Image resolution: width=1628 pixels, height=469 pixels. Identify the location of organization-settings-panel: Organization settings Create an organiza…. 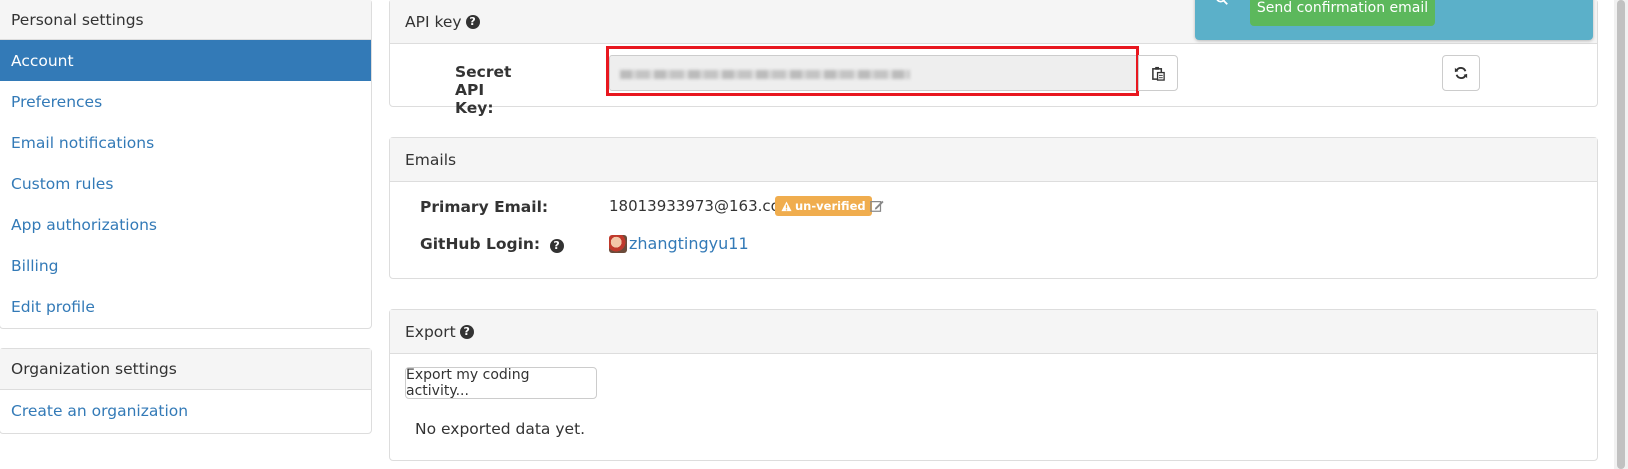
(186, 391).